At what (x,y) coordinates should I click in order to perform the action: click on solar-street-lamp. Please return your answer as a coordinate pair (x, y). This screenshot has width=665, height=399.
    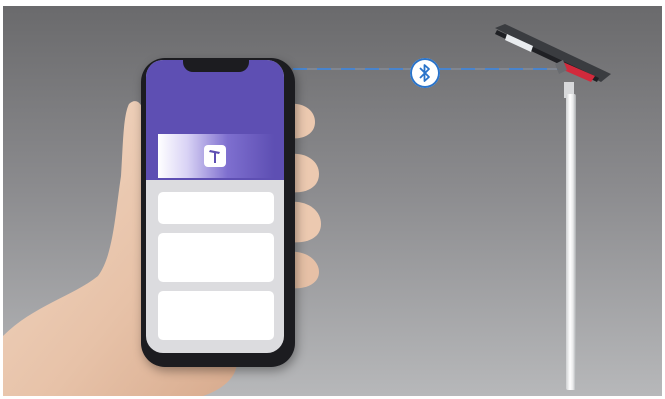
    Looking at the image, I should click on (553, 61).